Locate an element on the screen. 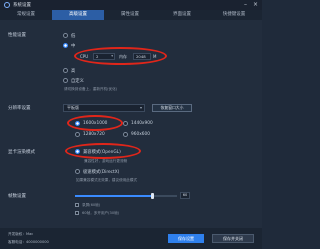 The width and height of the screenshot is (320, 249). annotation-circle-performance is located at coordinates (120, 56).